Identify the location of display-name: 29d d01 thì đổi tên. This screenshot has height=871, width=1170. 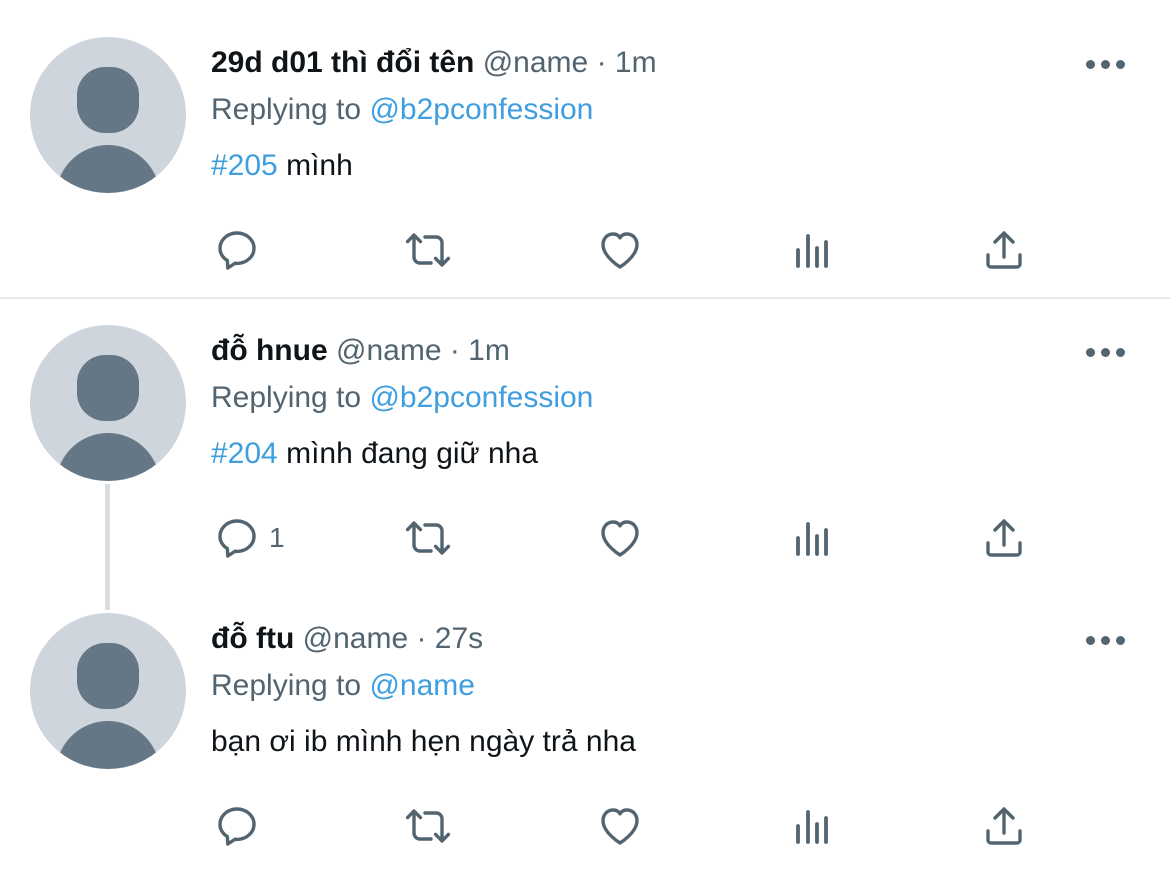
(342, 62).